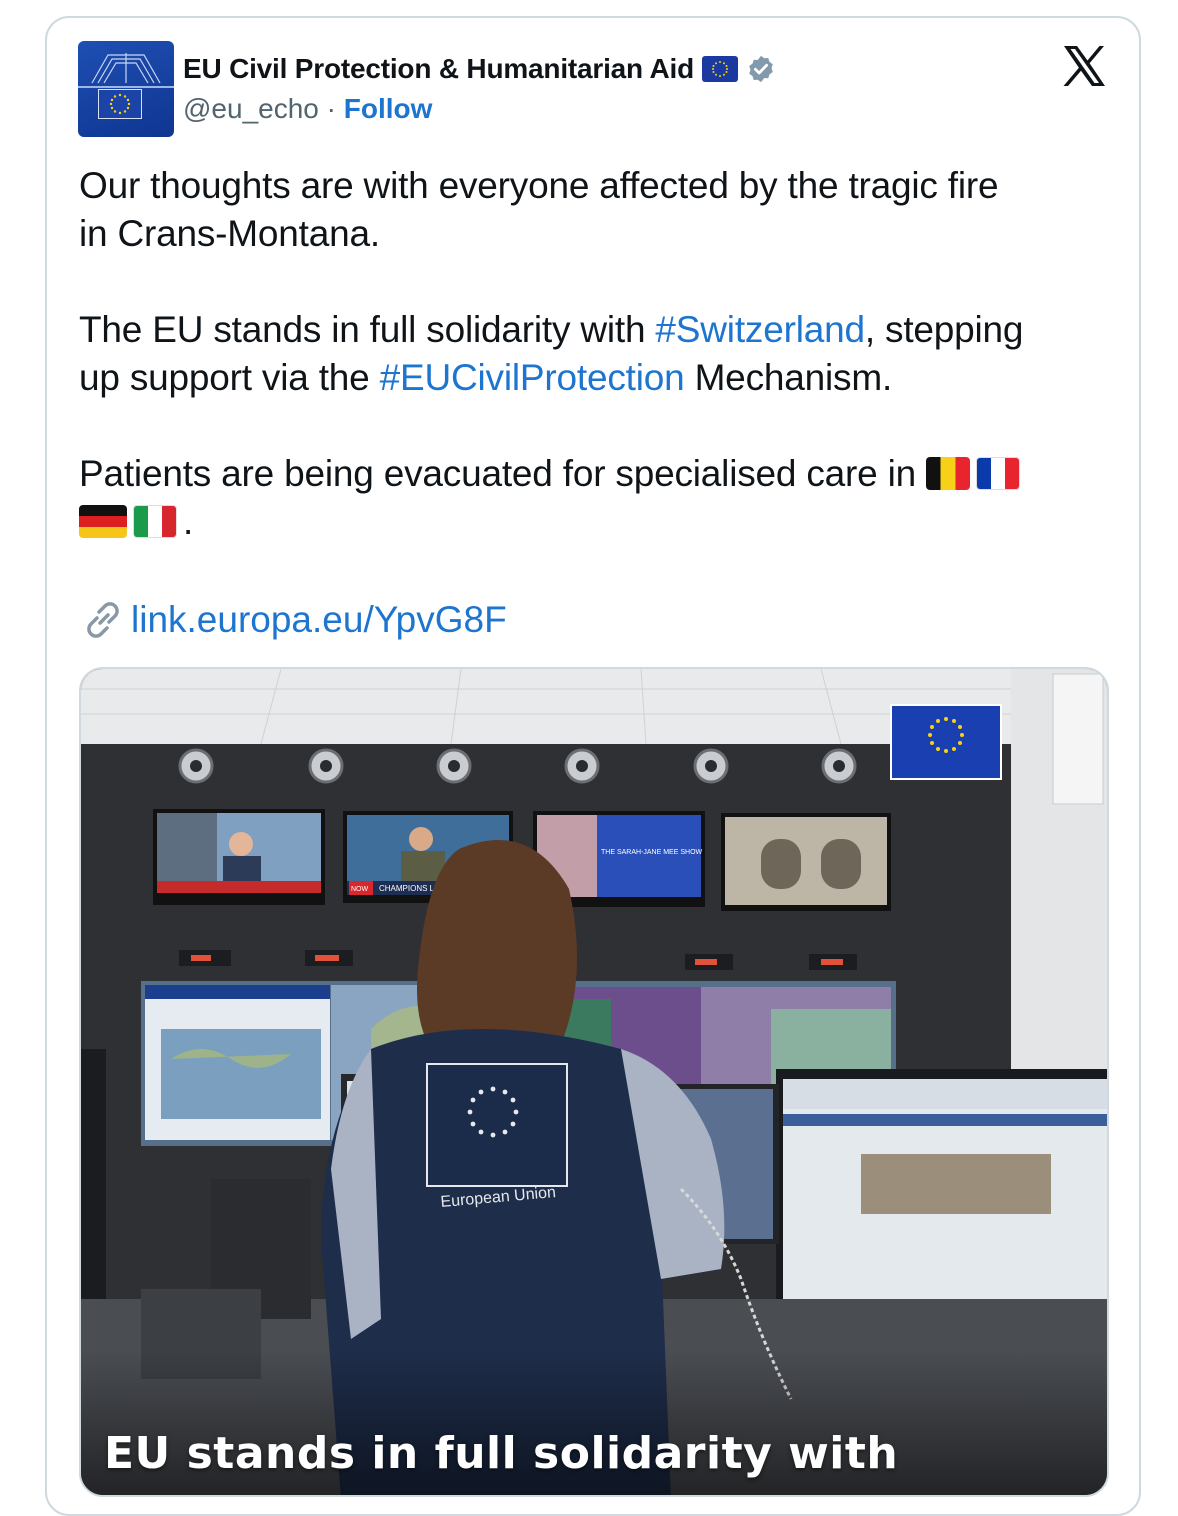 Image resolution: width=1178 pixels, height=1516 pixels. I want to click on tweet-link: link.europa.eu/YpvG8F, so click(293, 620).